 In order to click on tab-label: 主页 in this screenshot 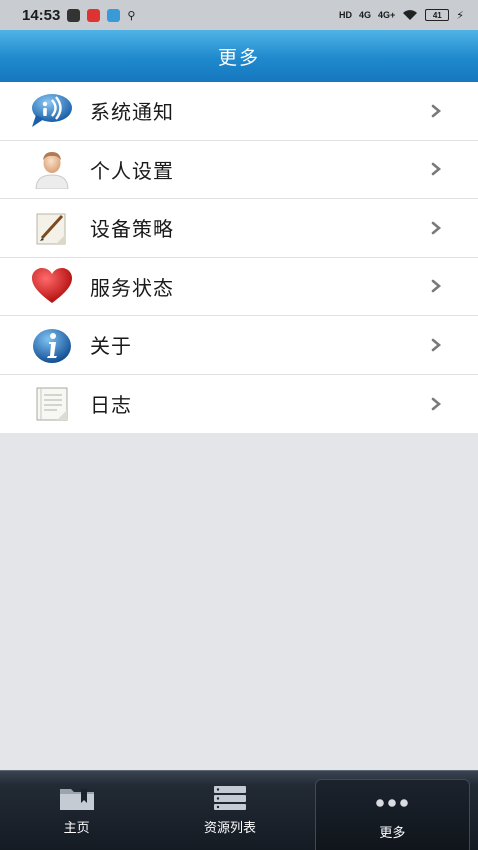, I will do `click(76, 828)`.